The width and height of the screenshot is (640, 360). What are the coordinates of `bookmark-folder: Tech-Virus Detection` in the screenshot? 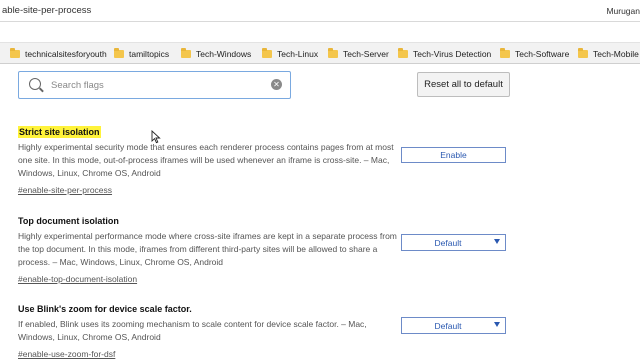 It's located at (444, 54).